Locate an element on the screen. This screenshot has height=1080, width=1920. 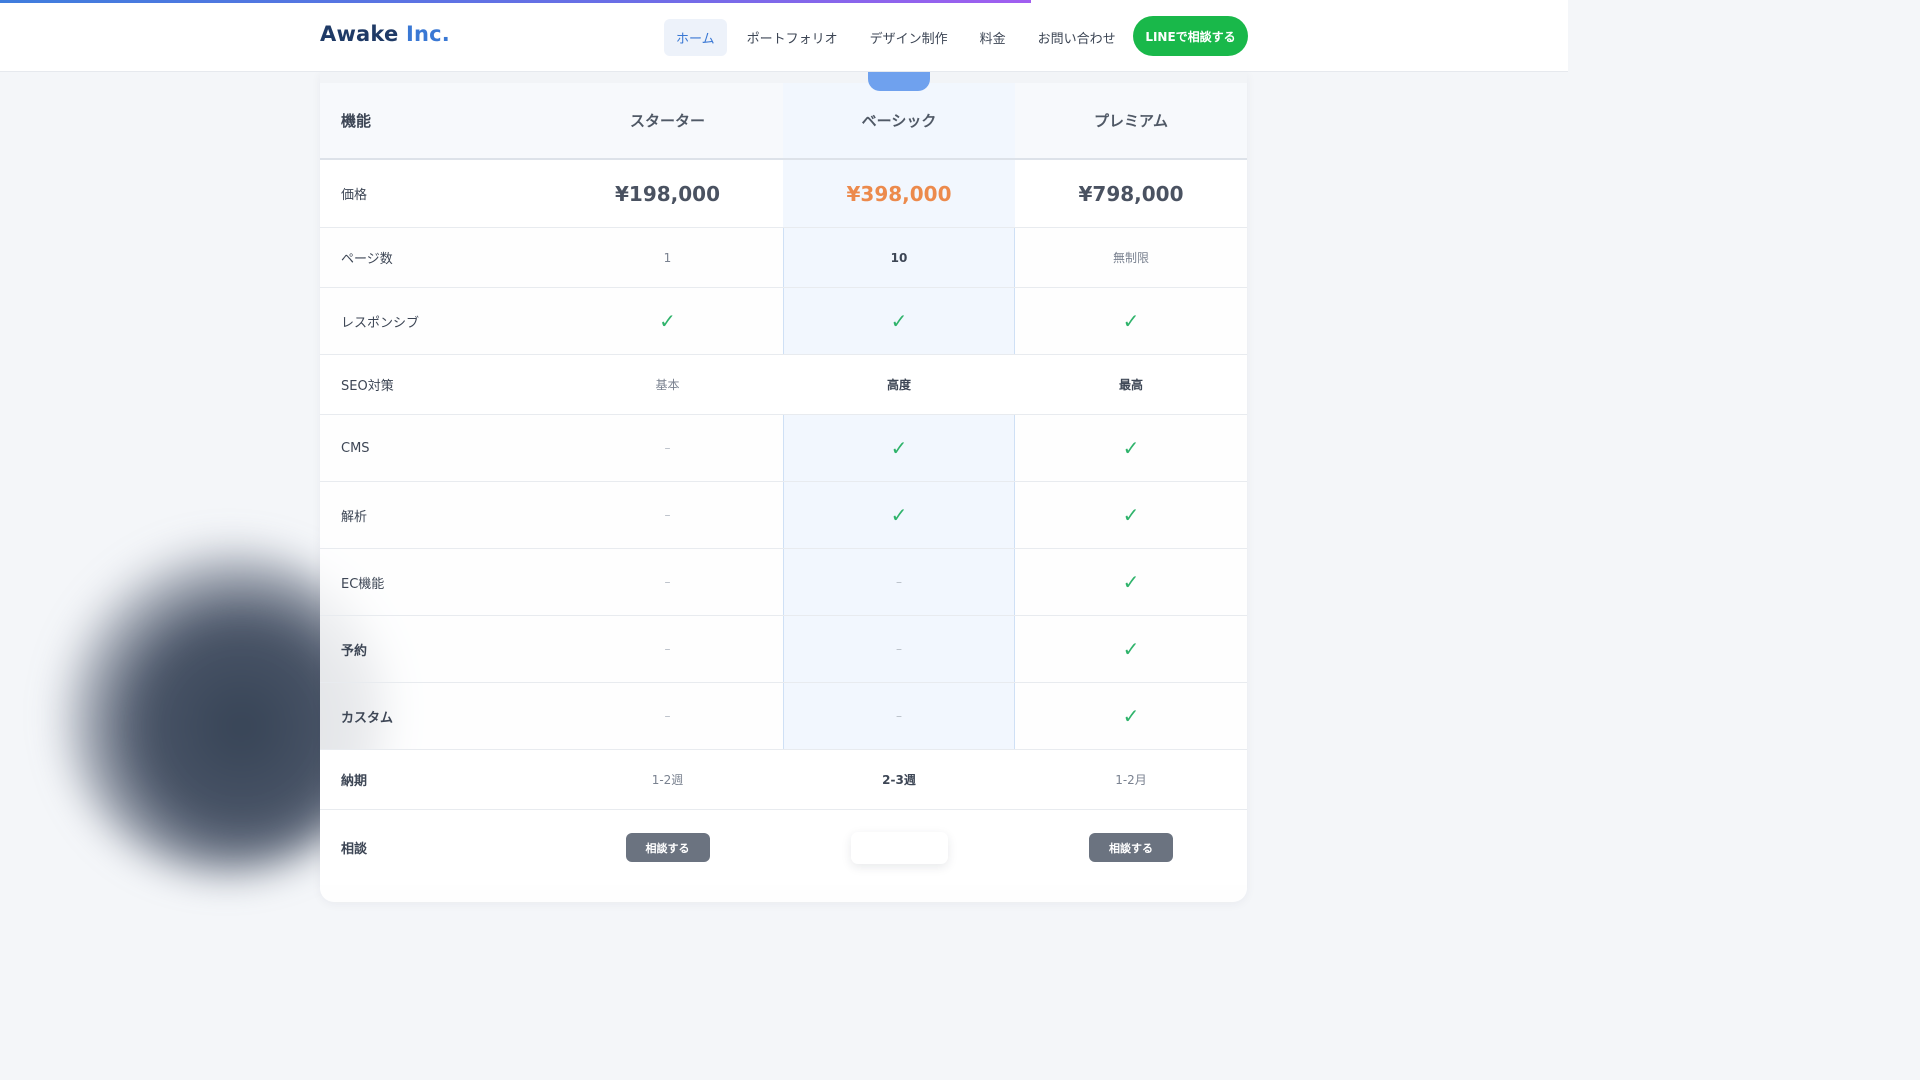
delivery-starter: 1-2週 is located at coordinates (667, 780).